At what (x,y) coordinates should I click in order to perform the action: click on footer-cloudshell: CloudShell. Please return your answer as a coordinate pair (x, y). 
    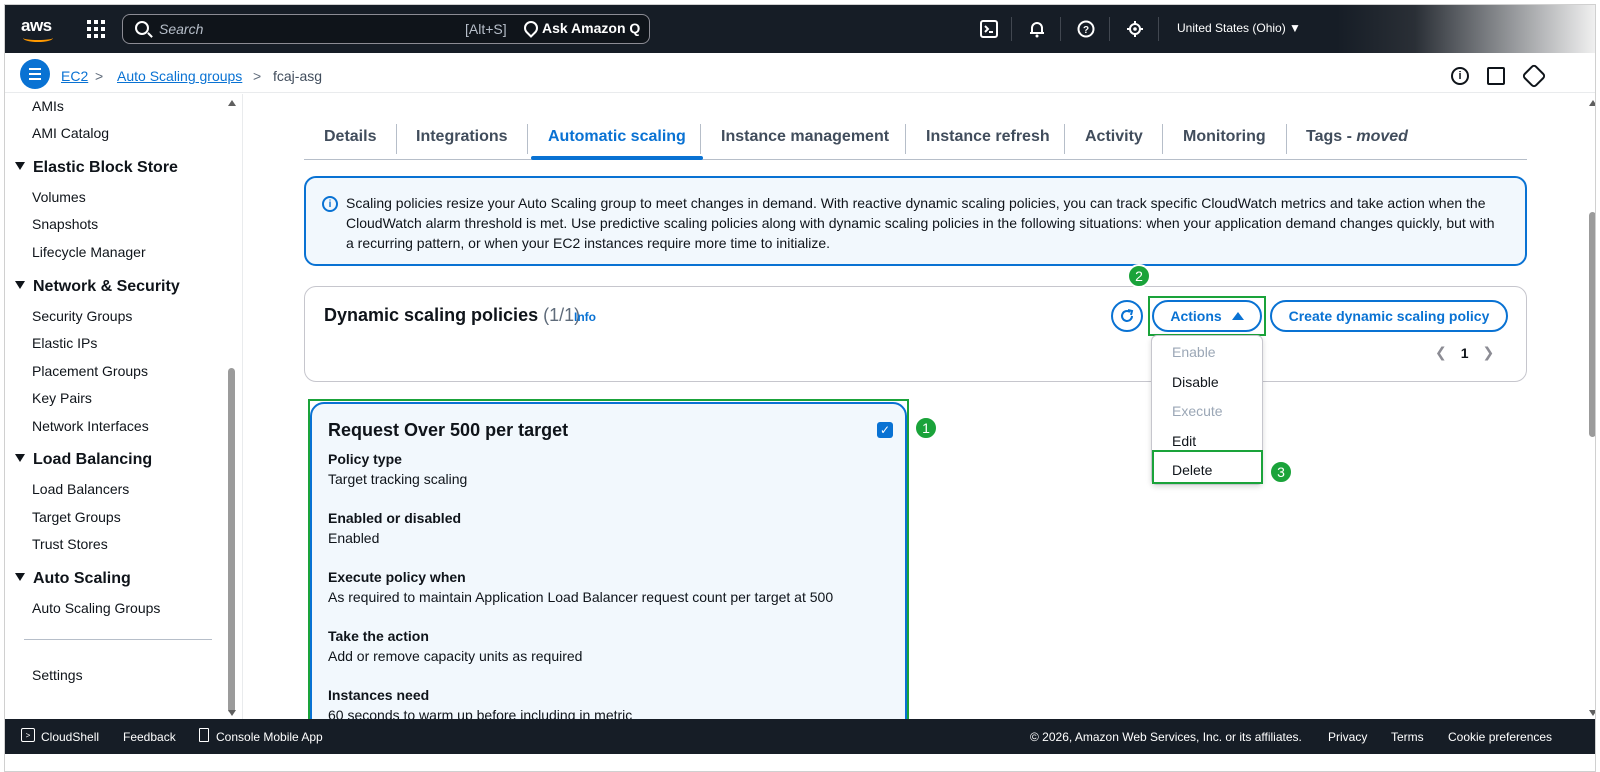
    Looking at the image, I should click on (70, 737).